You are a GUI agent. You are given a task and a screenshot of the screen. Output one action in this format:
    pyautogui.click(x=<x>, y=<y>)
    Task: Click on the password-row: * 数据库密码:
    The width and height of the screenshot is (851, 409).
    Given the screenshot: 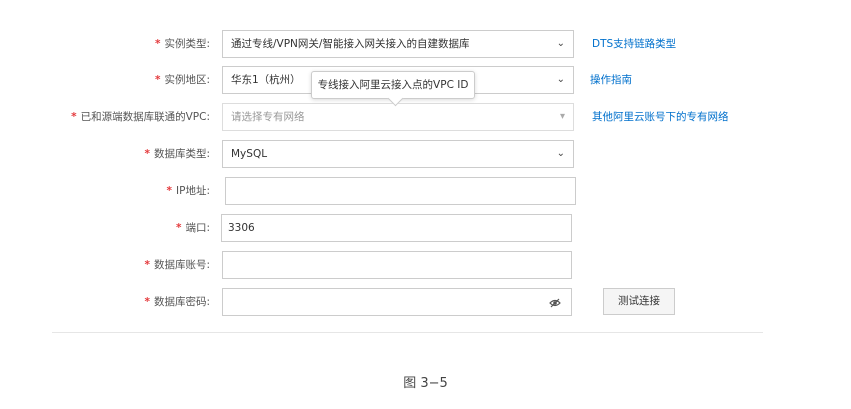 What is the action you would take?
    pyautogui.click(x=425, y=302)
    